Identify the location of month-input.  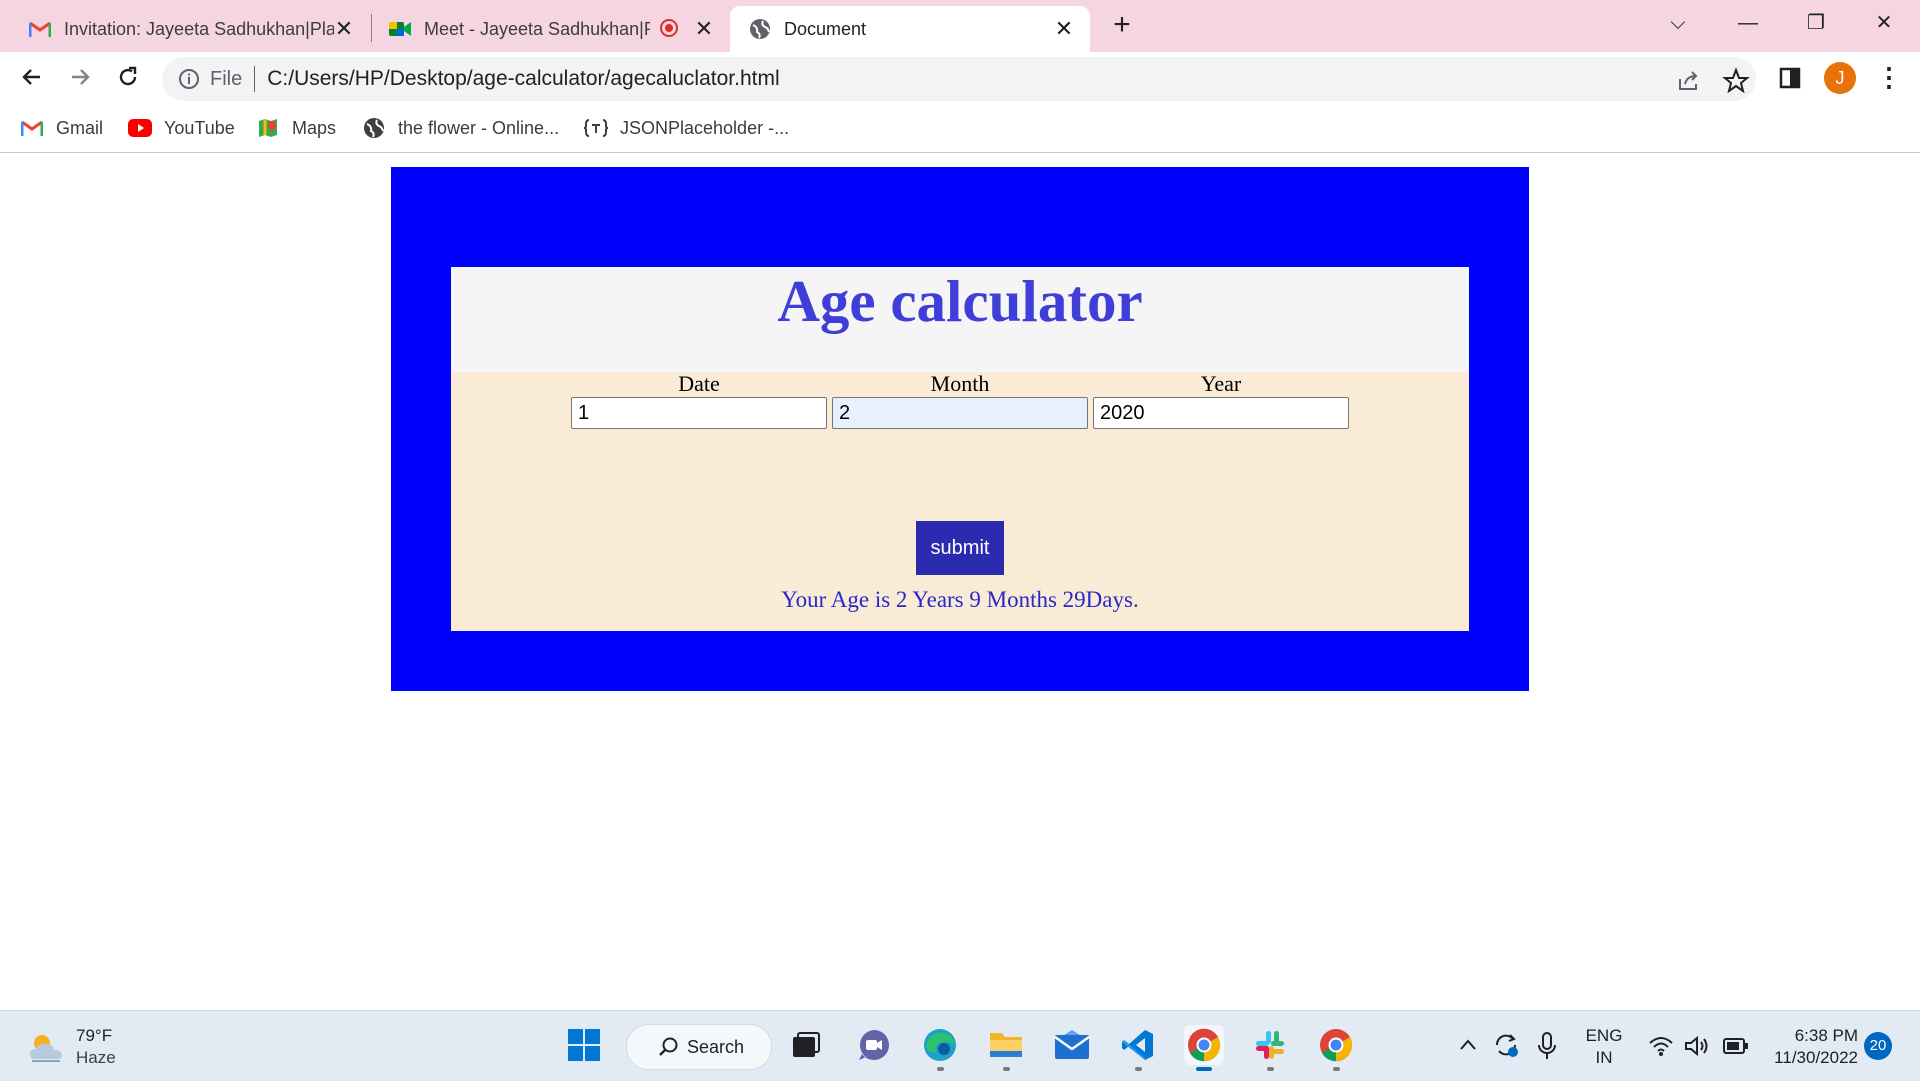
(960, 413).